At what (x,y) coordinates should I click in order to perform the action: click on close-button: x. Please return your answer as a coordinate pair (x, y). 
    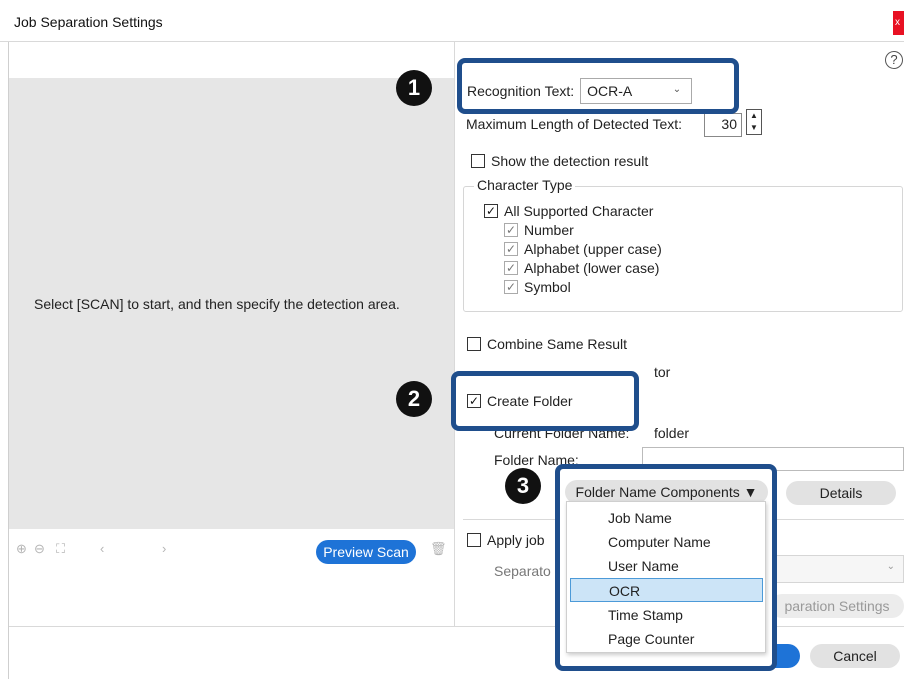
    Looking at the image, I should click on (898, 23).